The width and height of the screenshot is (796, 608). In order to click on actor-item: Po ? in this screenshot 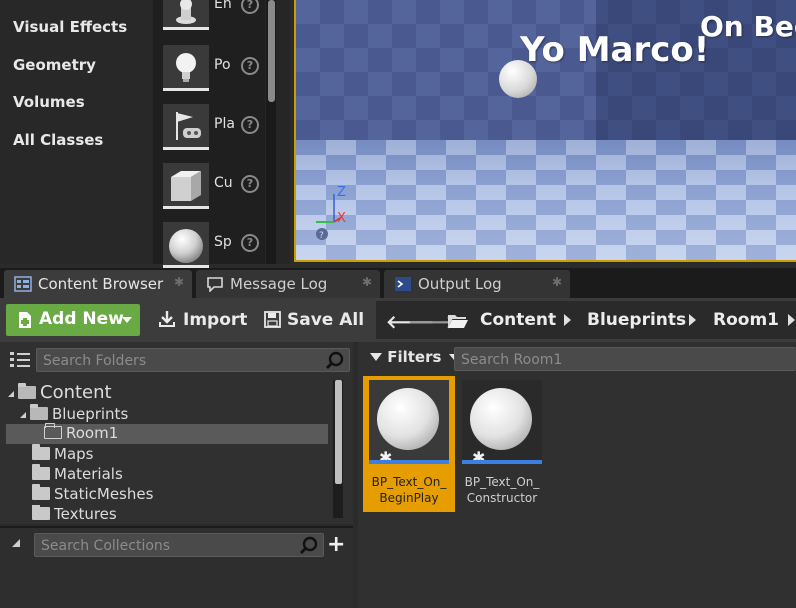, I will do `click(209, 74)`.